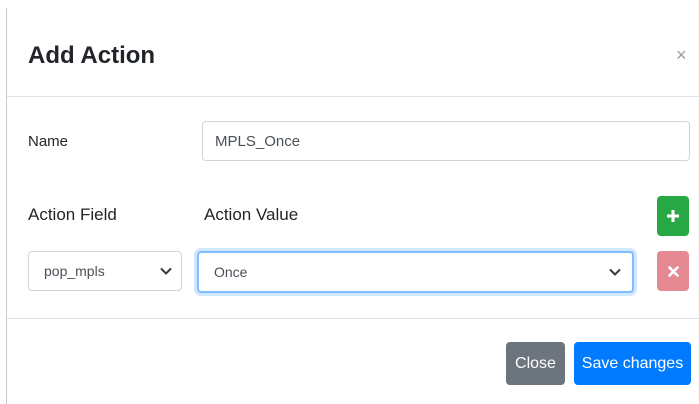  What do you see at coordinates (415, 272) in the screenshot?
I see `action-value-select: Once` at bounding box center [415, 272].